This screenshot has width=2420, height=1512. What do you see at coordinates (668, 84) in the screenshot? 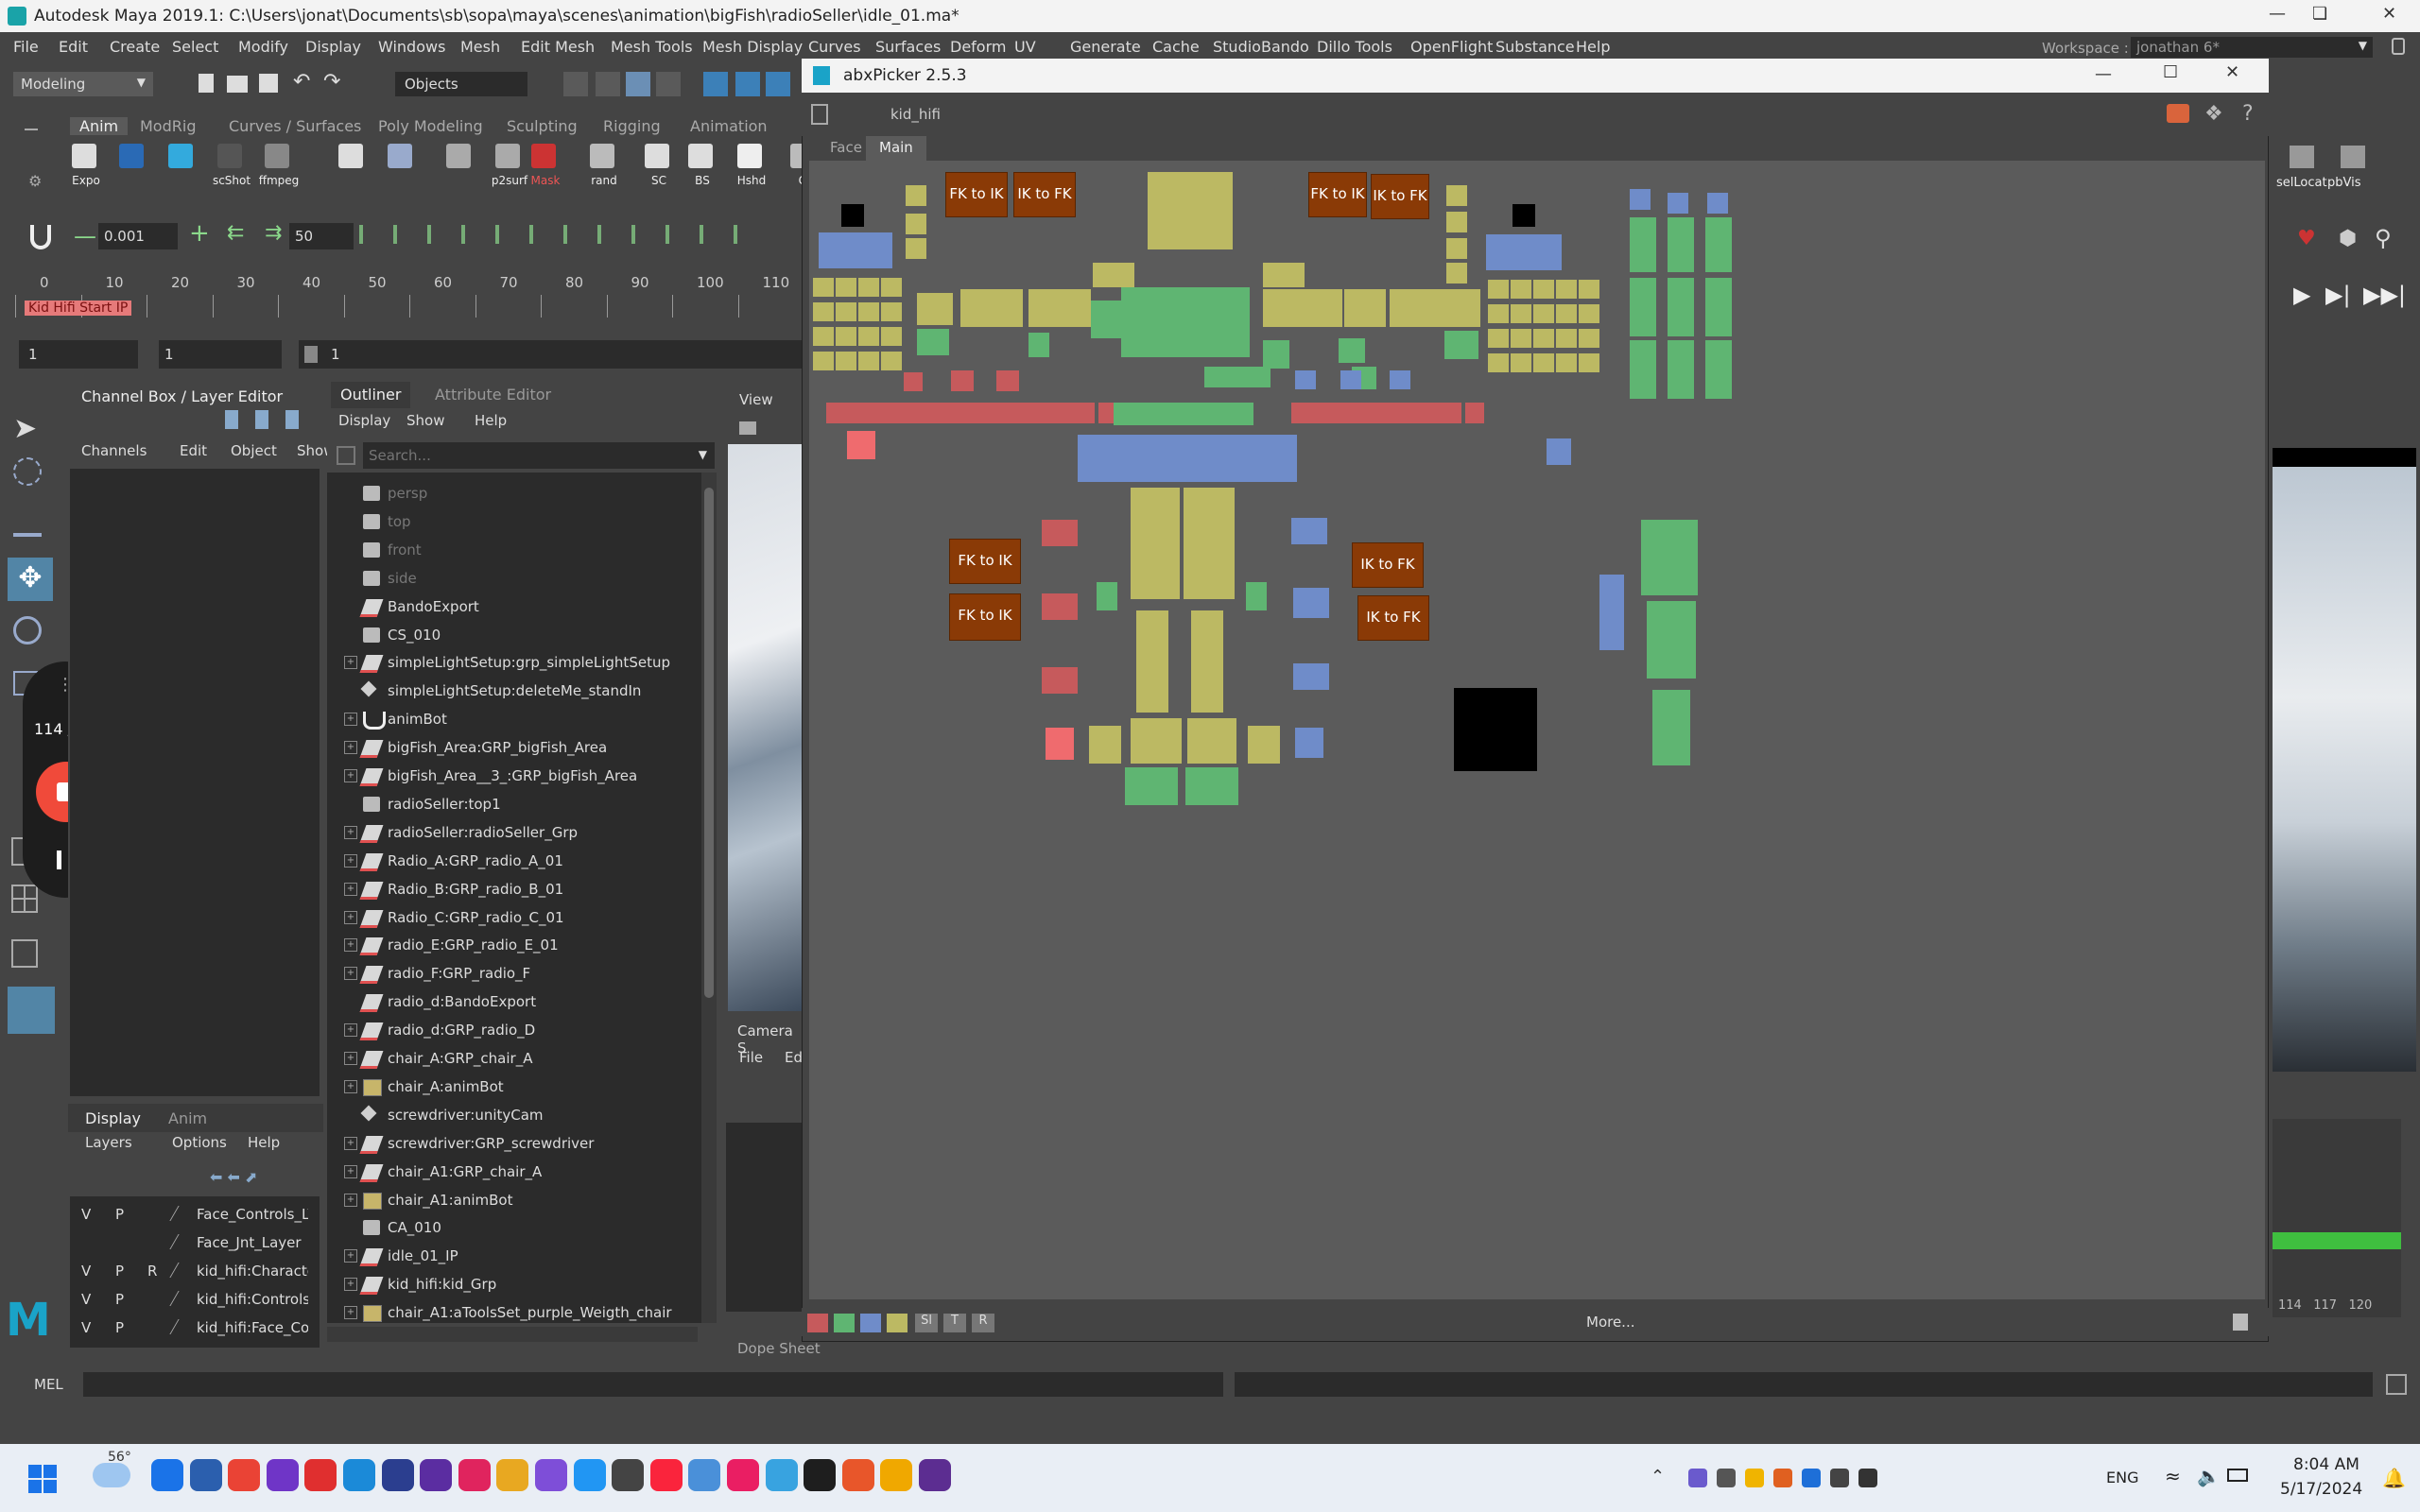
I see `snap-view-icon` at bounding box center [668, 84].